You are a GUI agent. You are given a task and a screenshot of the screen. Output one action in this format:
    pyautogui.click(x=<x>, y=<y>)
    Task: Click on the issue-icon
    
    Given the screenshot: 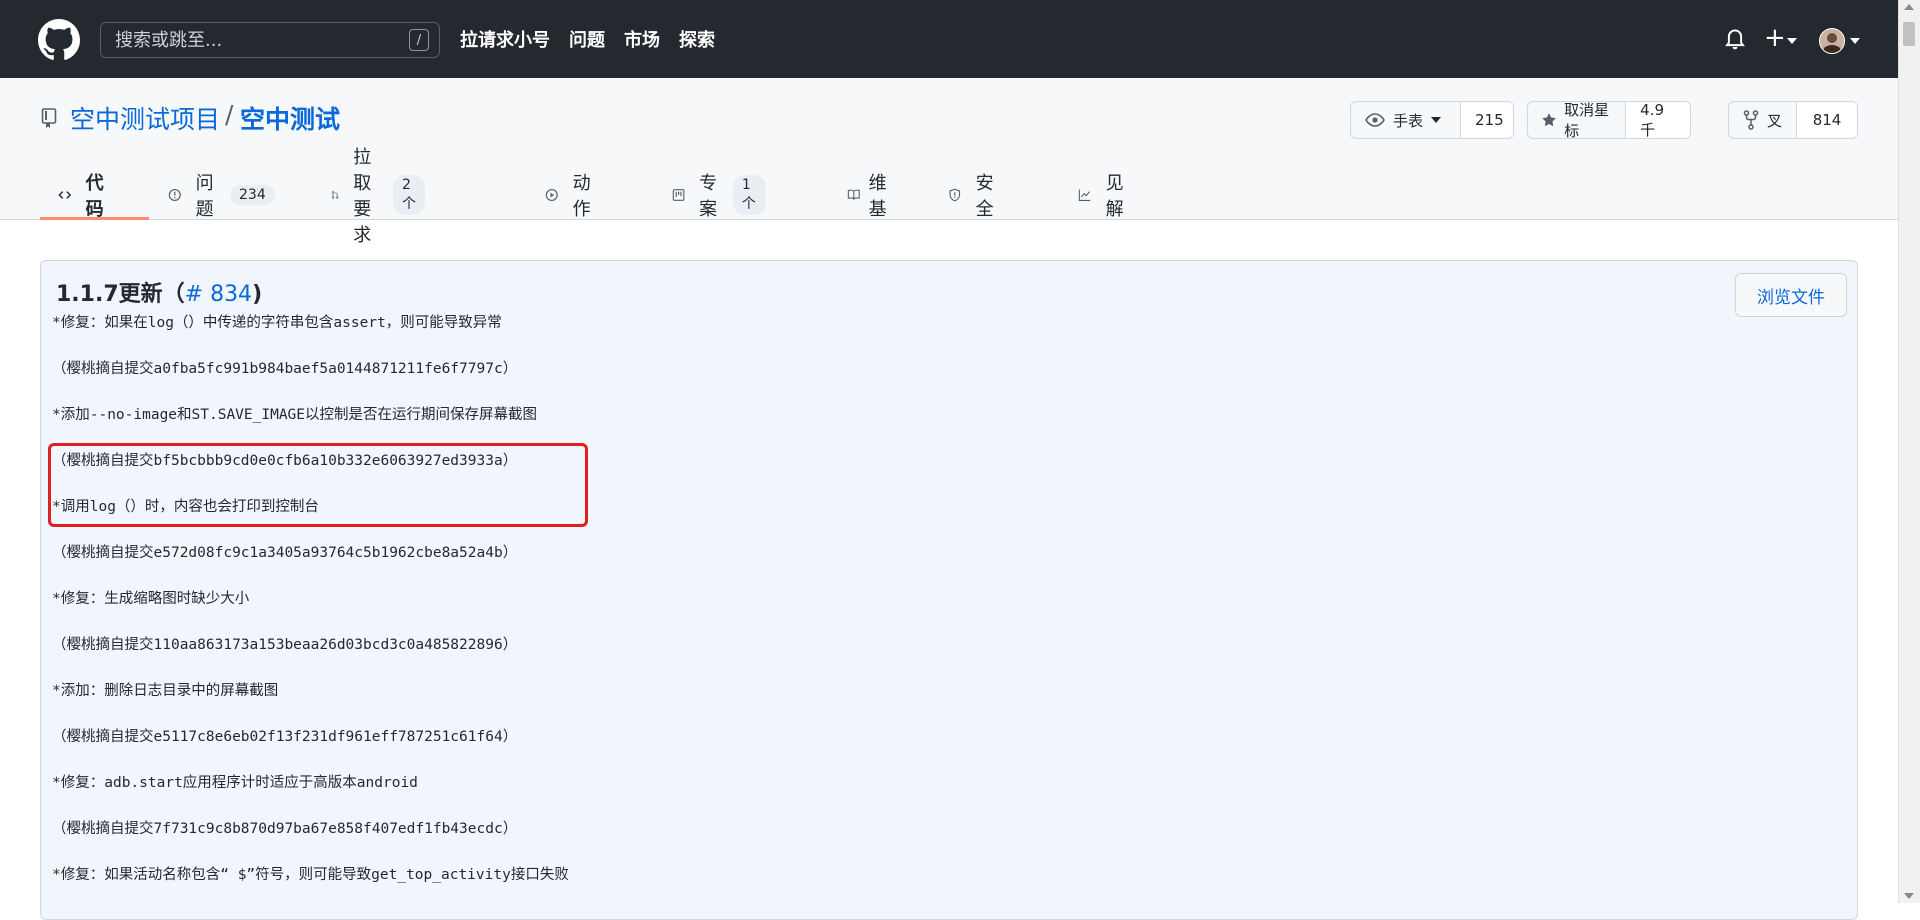 What is the action you would take?
    pyautogui.click(x=174, y=195)
    